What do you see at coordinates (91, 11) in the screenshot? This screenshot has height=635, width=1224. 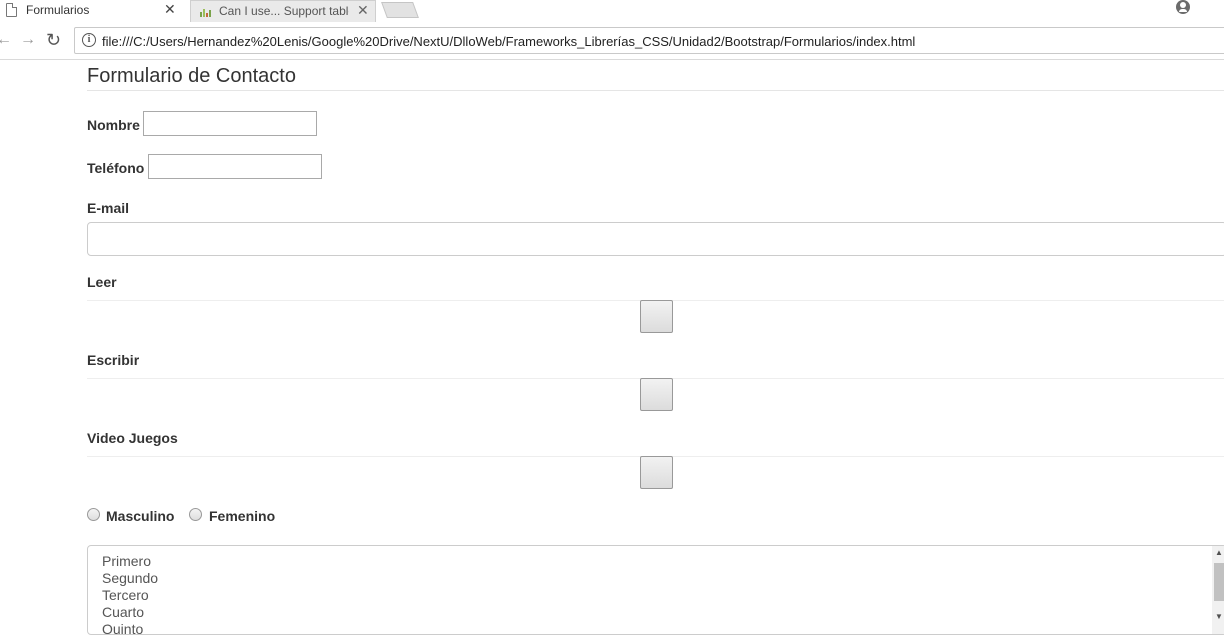 I see `tab-formularios: Formularios ✕` at bounding box center [91, 11].